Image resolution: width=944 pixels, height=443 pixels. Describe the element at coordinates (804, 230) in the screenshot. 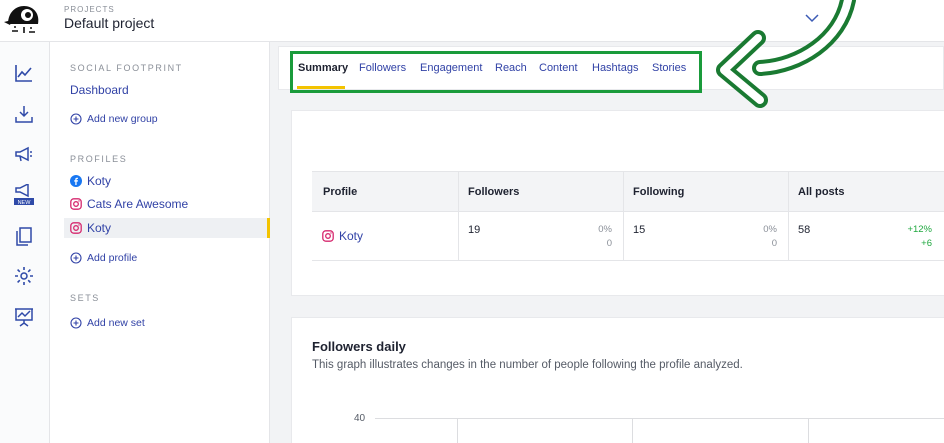

I see `all-posts-value: 58` at that location.